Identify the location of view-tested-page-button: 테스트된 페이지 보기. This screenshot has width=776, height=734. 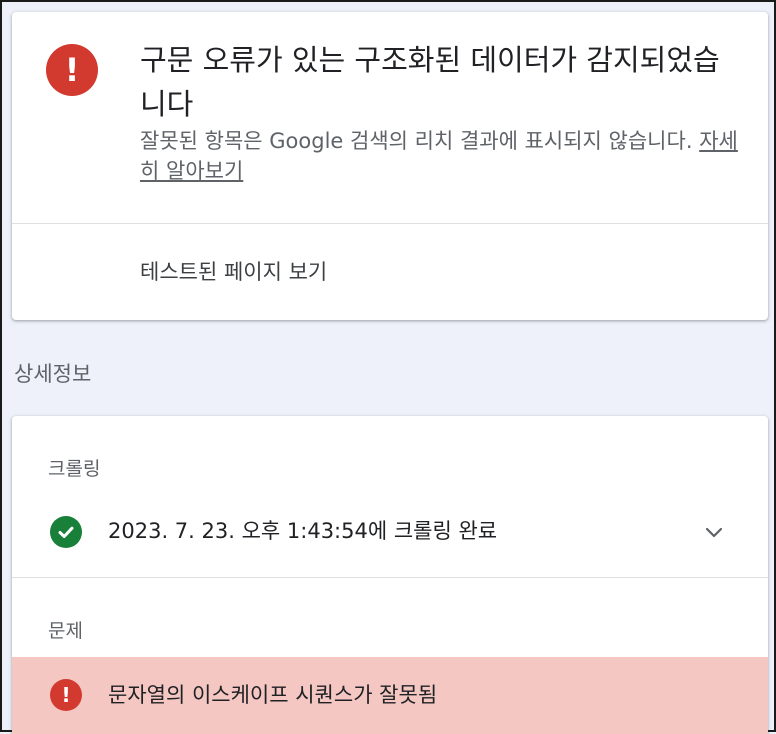
(233, 271).